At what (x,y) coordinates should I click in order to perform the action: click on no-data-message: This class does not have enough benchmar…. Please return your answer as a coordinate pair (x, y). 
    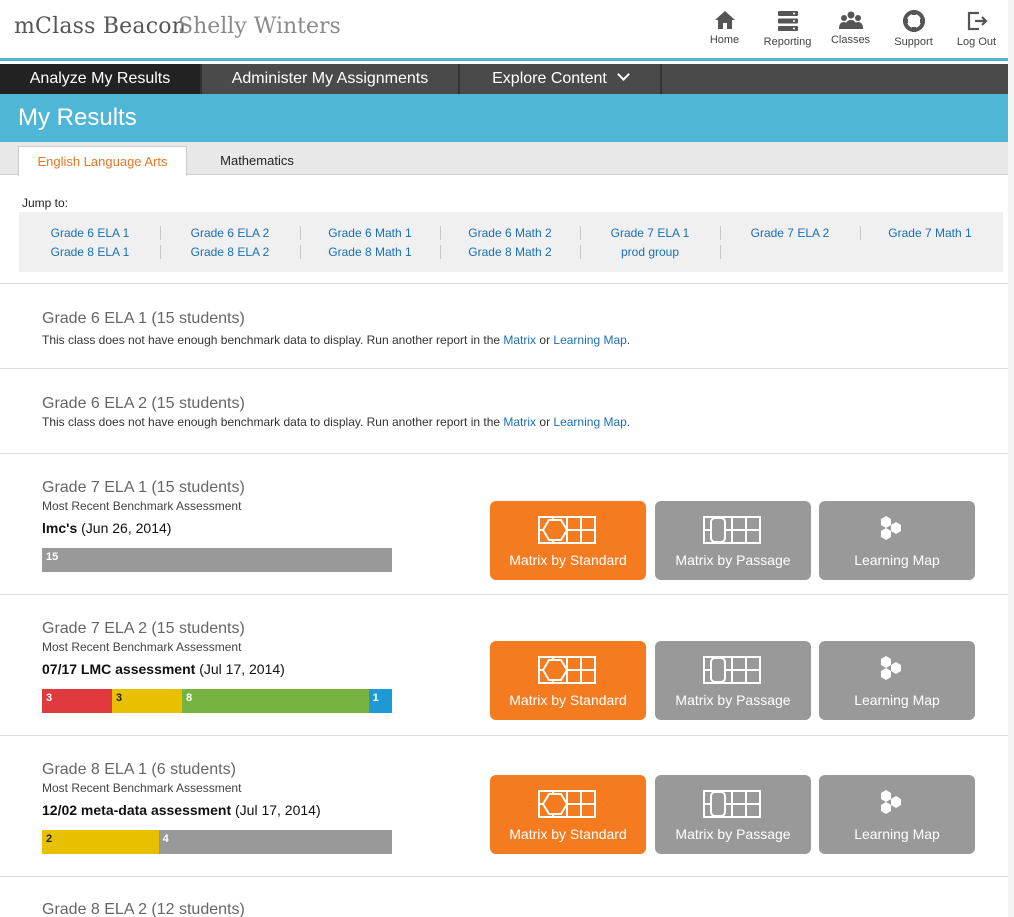
    Looking at the image, I should click on (336, 340).